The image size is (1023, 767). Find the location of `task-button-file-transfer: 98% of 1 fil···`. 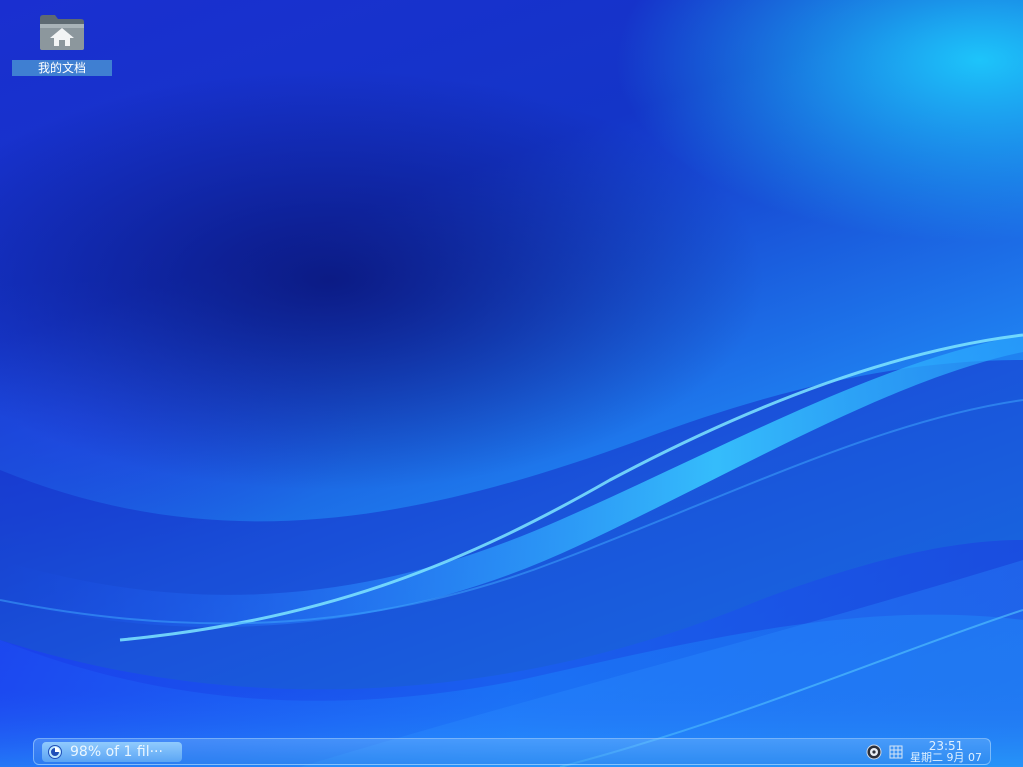

task-button-file-transfer: 98% of 1 fil··· is located at coordinates (112, 752).